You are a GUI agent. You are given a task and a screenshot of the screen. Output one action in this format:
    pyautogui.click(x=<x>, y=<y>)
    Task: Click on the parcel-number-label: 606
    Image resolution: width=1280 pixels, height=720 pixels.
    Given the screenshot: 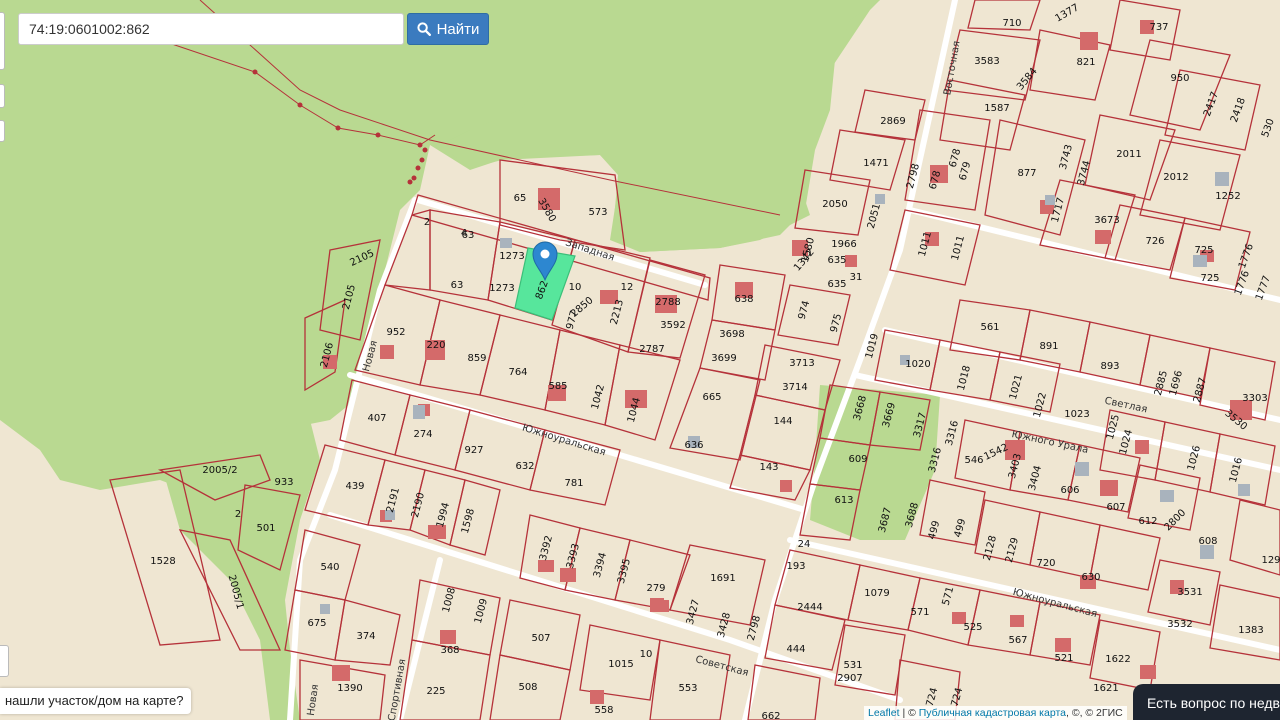 What is the action you would take?
    pyautogui.click(x=1069, y=490)
    